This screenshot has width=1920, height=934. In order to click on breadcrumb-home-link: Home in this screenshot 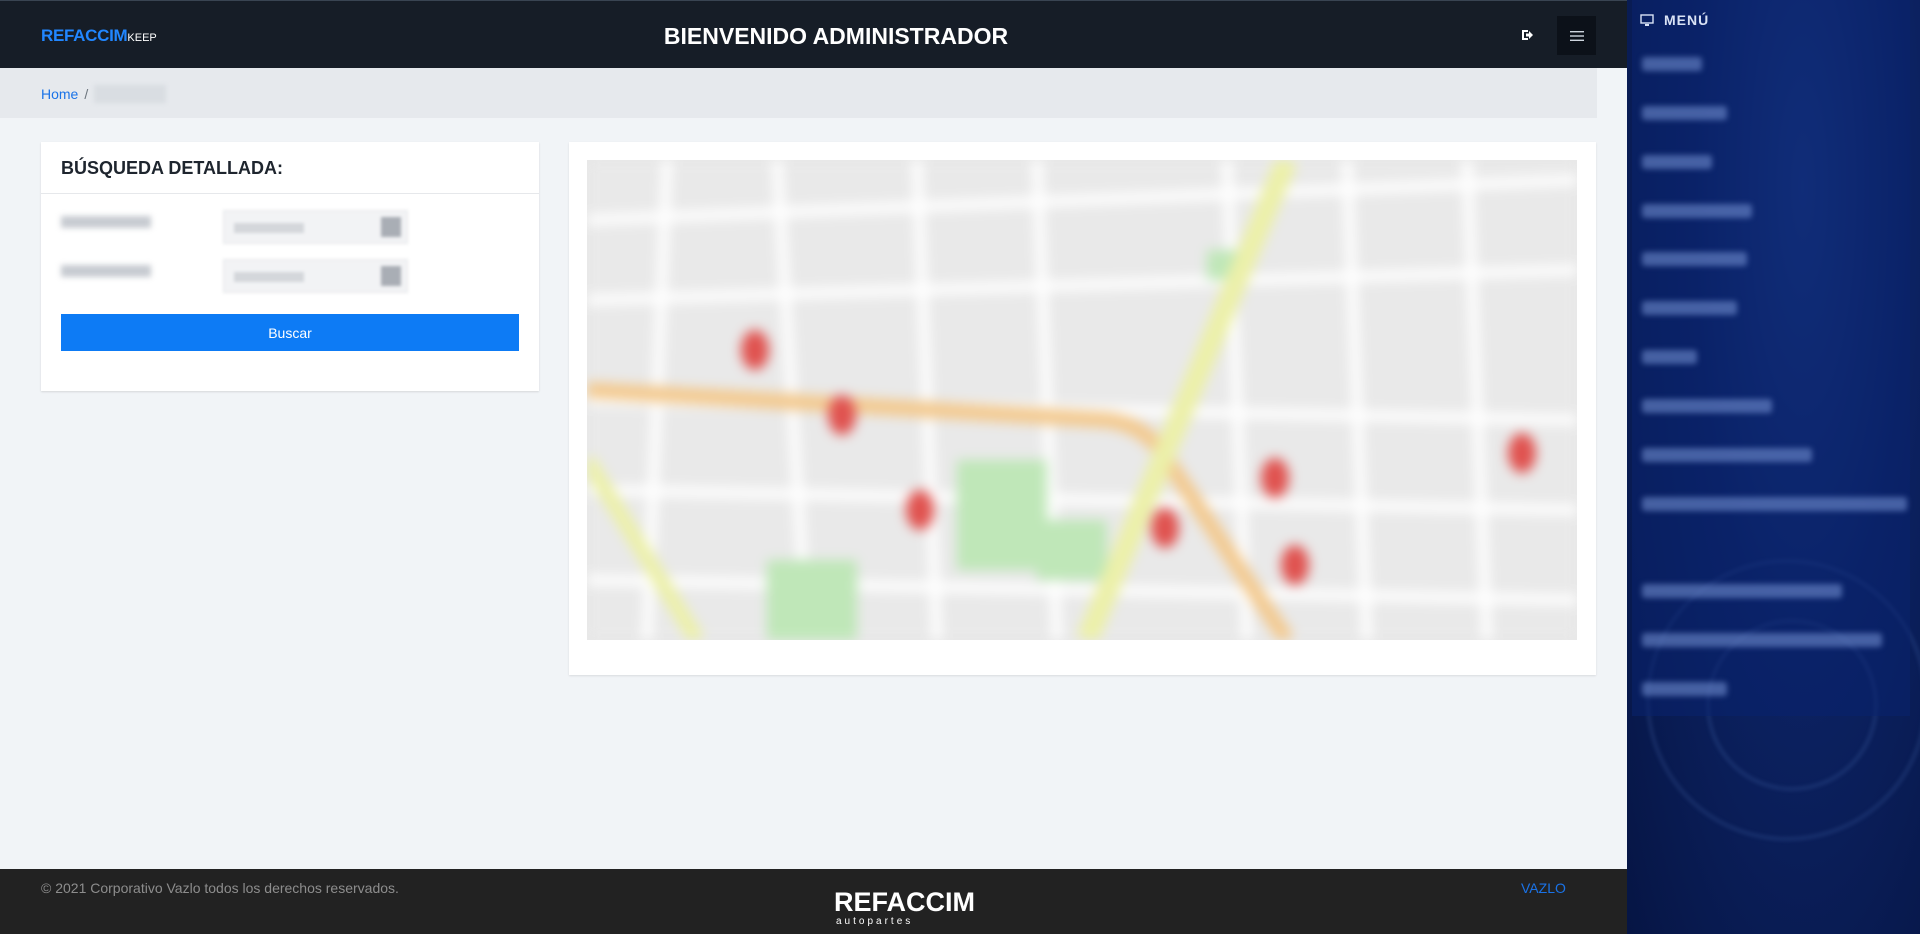, I will do `click(59, 94)`.